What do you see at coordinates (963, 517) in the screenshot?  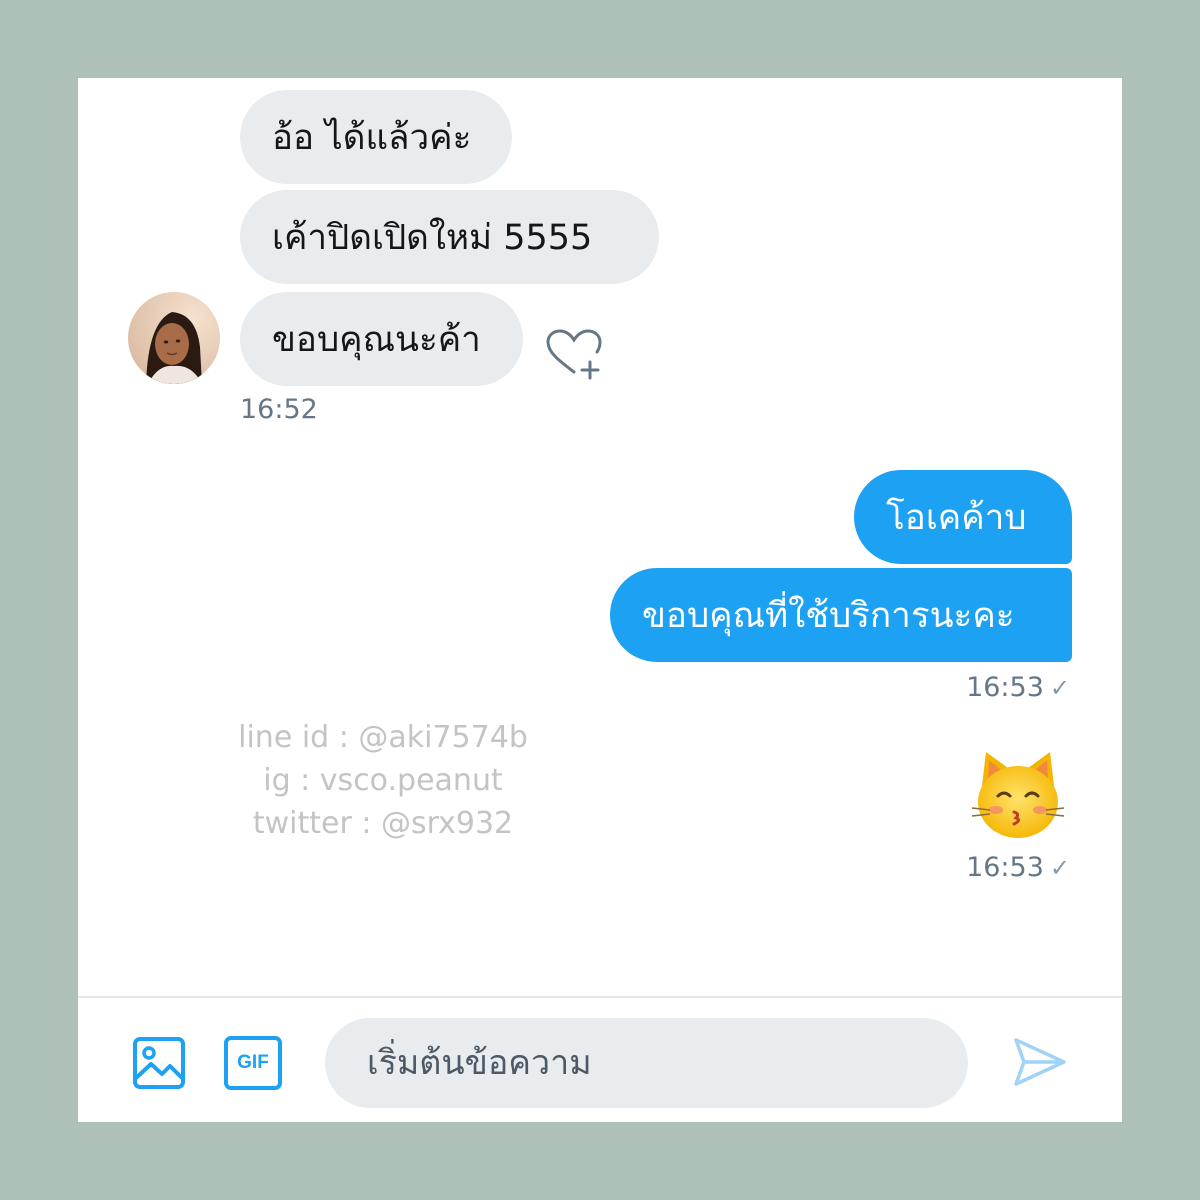 I see `outgoing-message: โอเคค้าบ` at bounding box center [963, 517].